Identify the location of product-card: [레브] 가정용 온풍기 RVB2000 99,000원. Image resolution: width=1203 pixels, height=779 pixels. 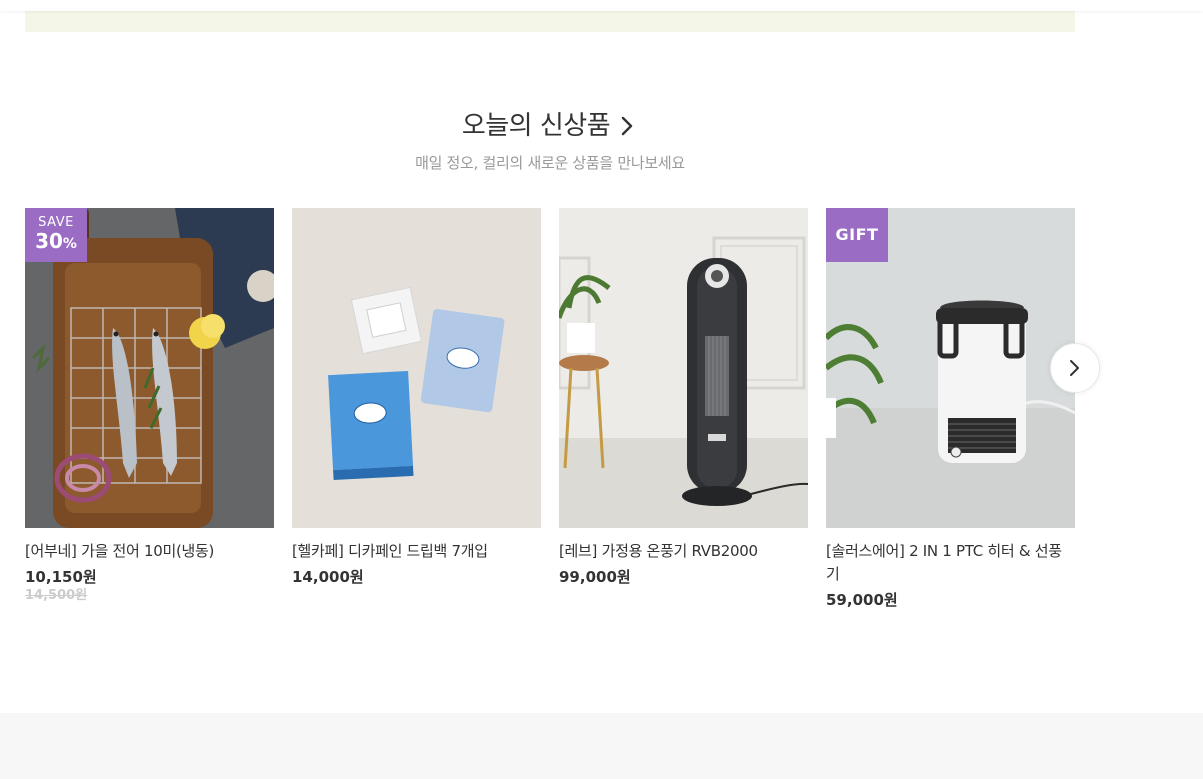
(683, 418).